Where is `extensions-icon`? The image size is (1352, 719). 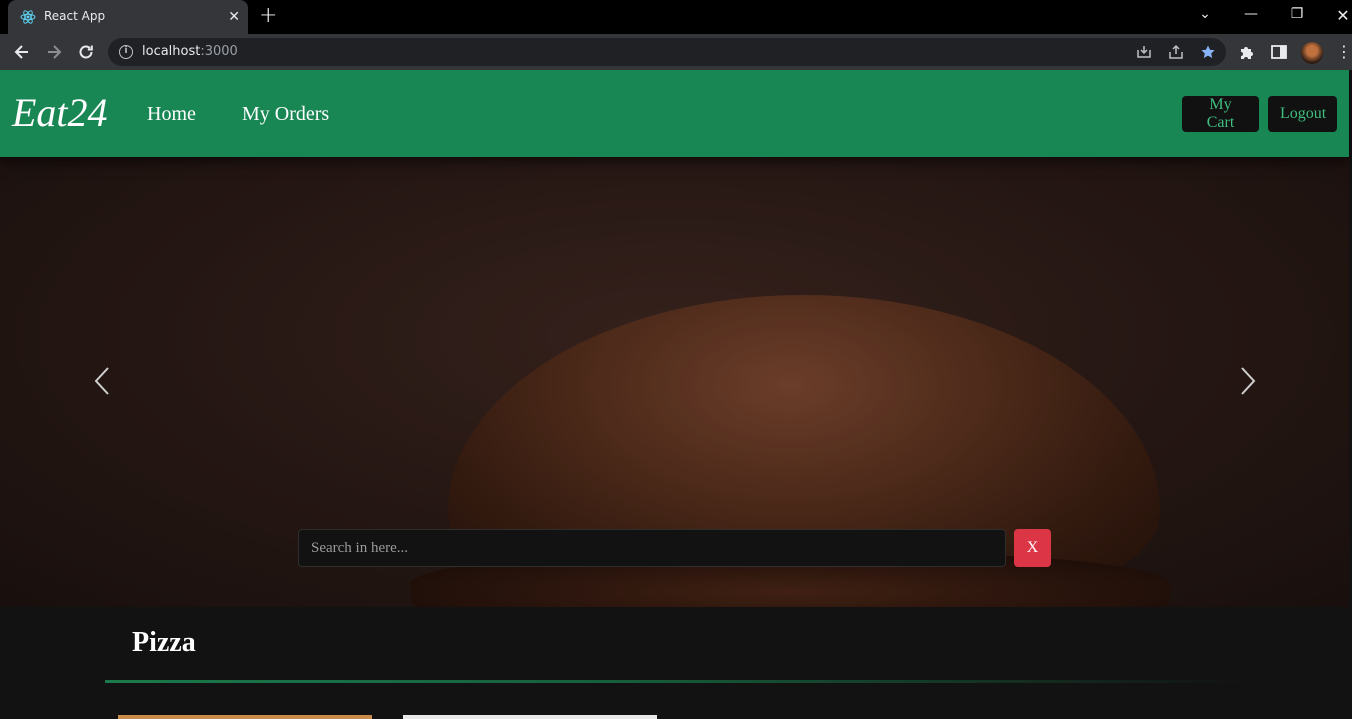 extensions-icon is located at coordinates (1247, 52).